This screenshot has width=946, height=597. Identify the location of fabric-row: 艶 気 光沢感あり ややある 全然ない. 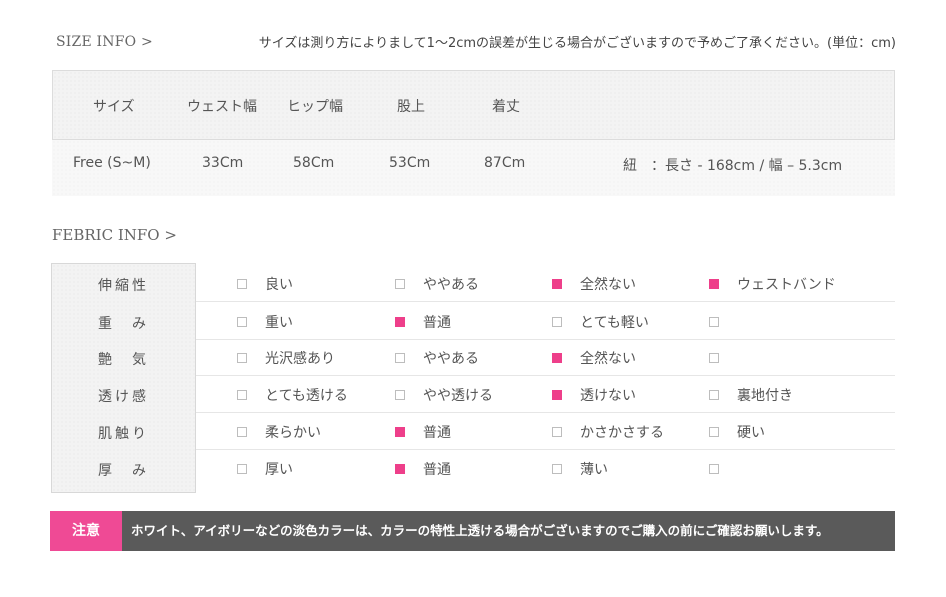
(473, 357).